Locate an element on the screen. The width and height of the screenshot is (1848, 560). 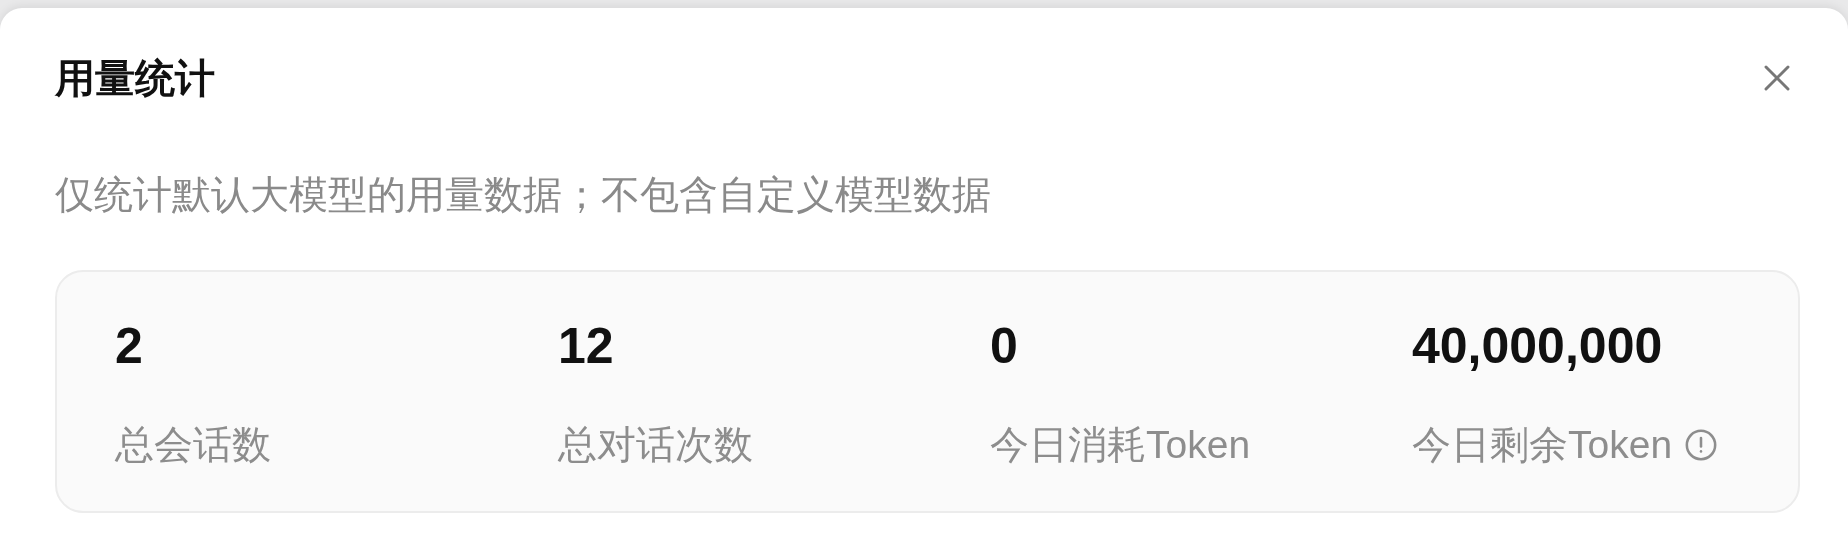
info-icon is located at coordinates (1701, 445).